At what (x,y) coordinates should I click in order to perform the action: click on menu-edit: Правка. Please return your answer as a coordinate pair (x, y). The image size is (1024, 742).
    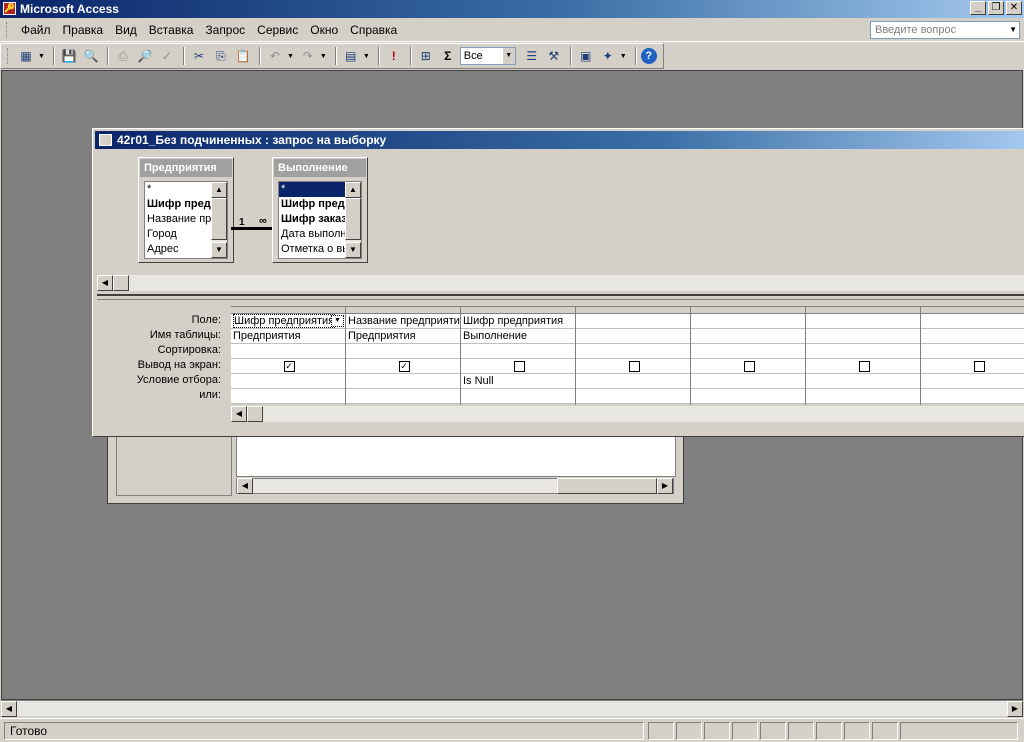
    Looking at the image, I should click on (83, 30).